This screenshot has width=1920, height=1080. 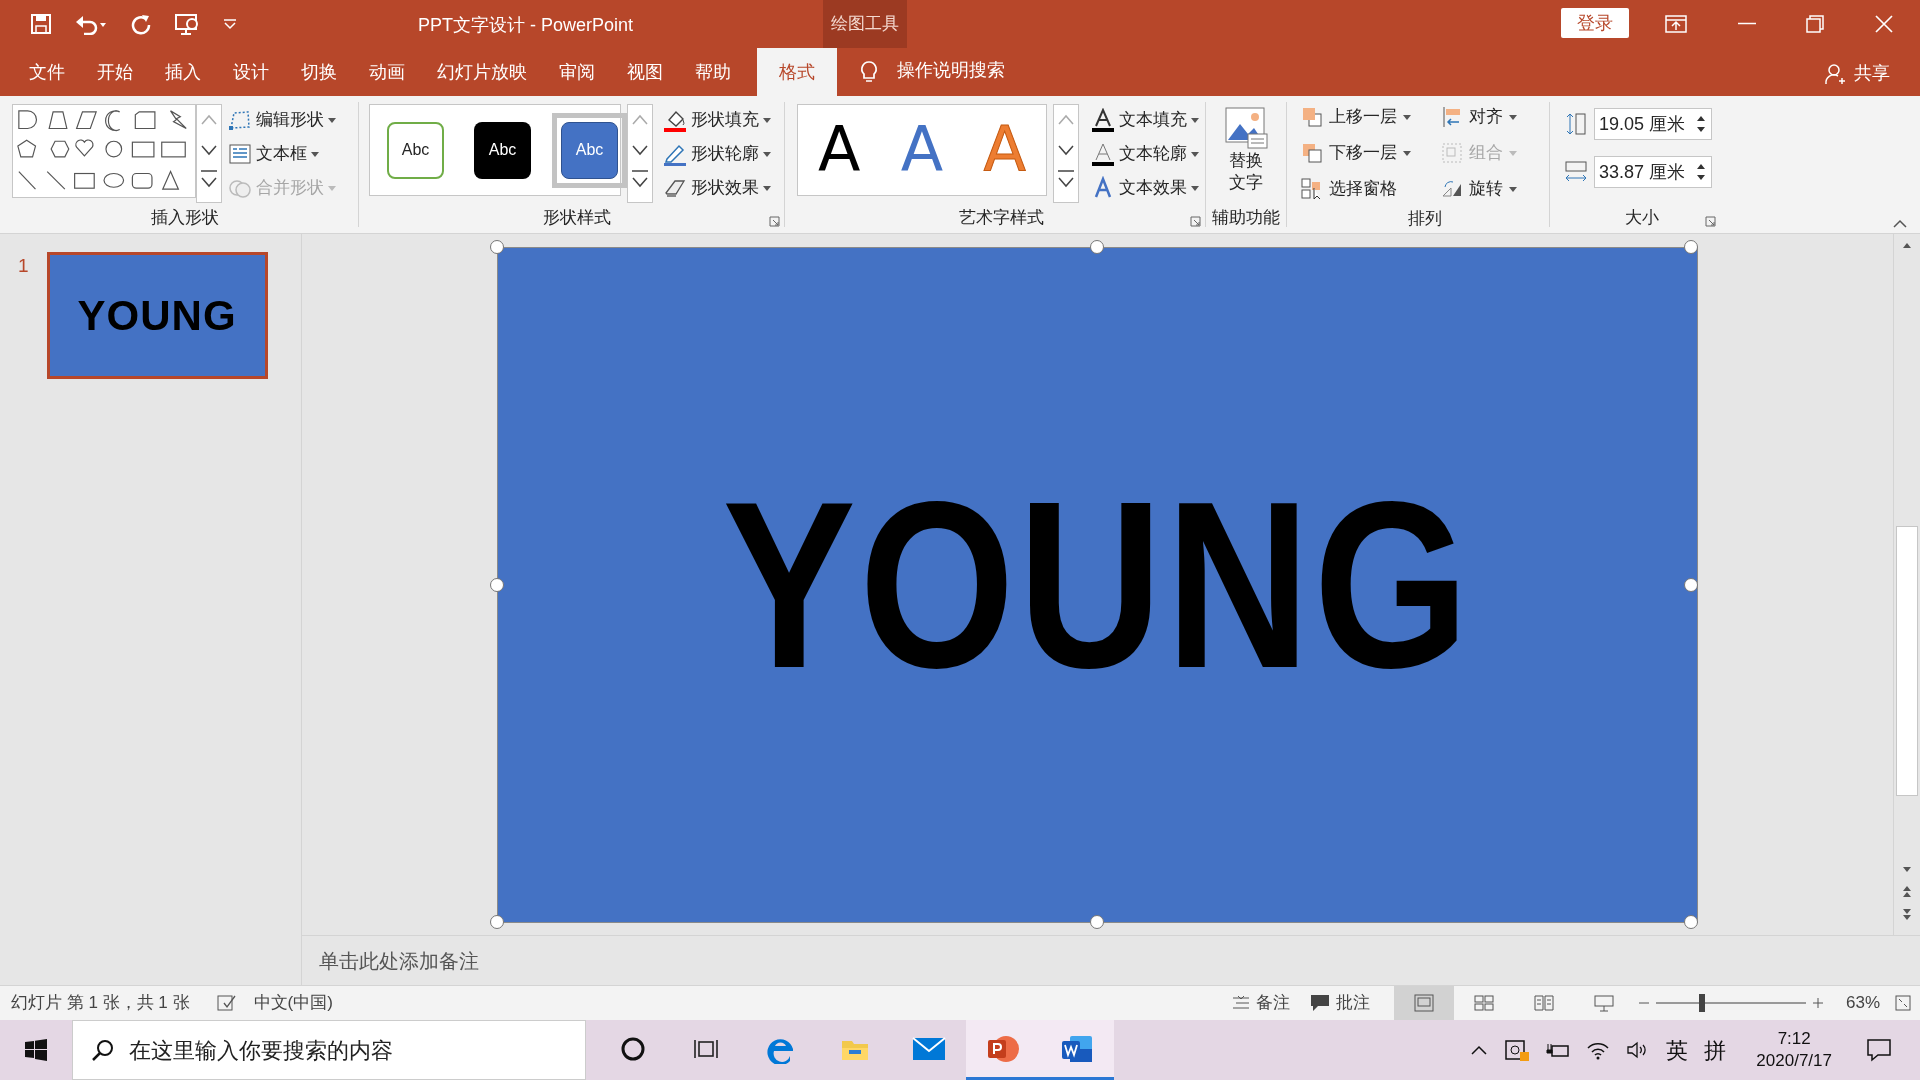 What do you see at coordinates (1517, 1050) in the screenshot?
I see `tray-app-icon` at bounding box center [1517, 1050].